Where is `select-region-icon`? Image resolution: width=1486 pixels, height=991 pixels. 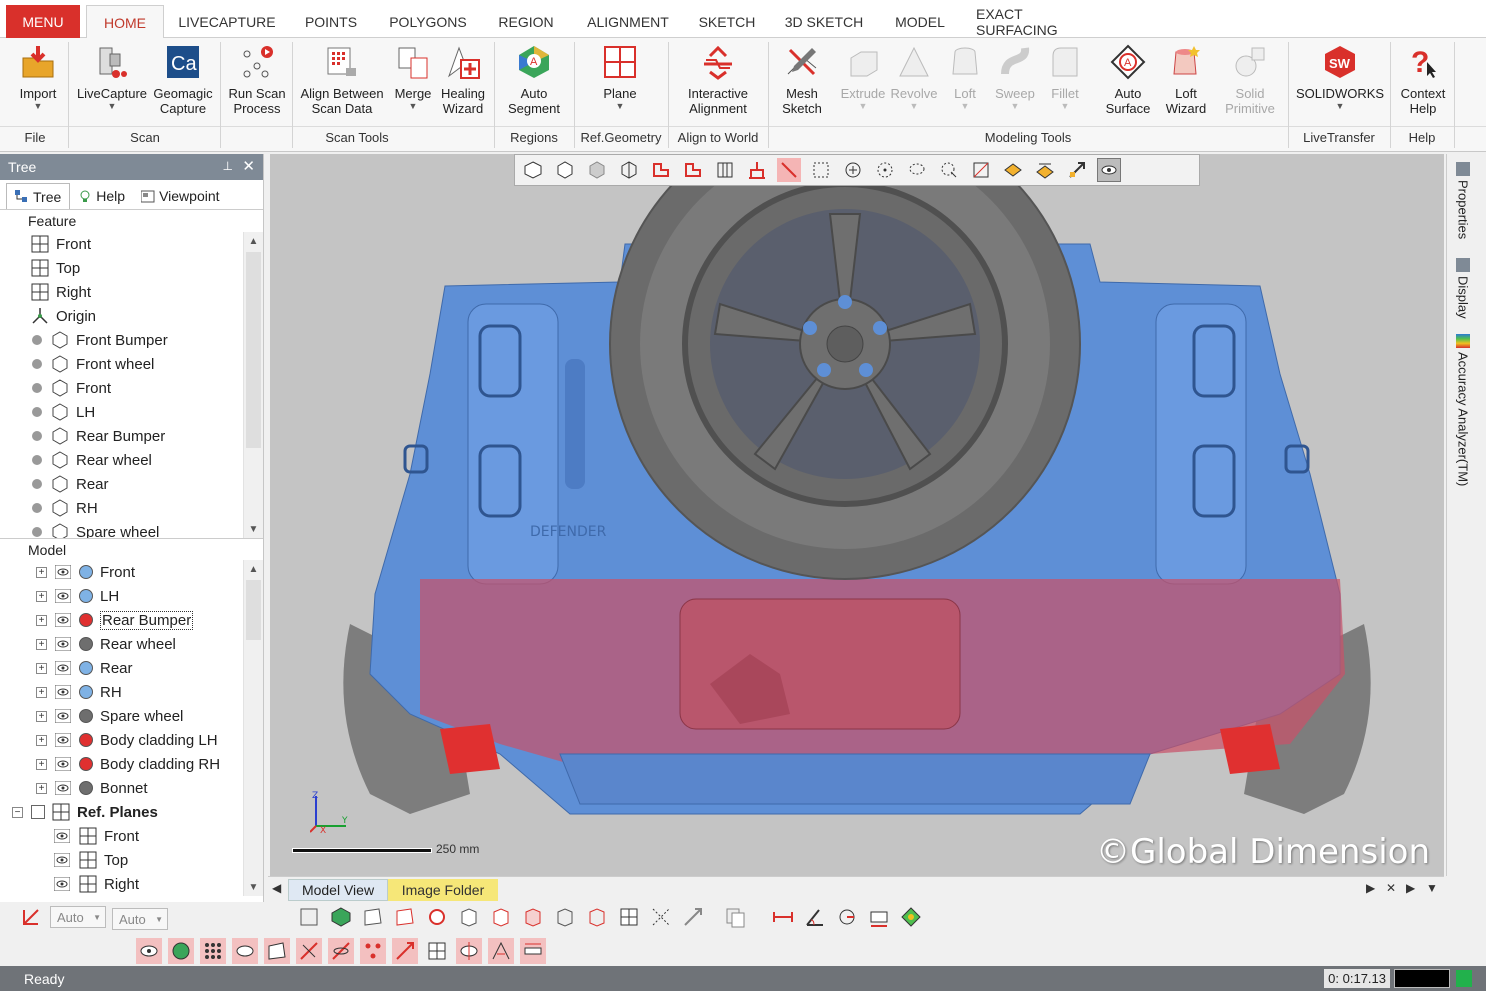 select-region-icon is located at coordinates (341, 917).